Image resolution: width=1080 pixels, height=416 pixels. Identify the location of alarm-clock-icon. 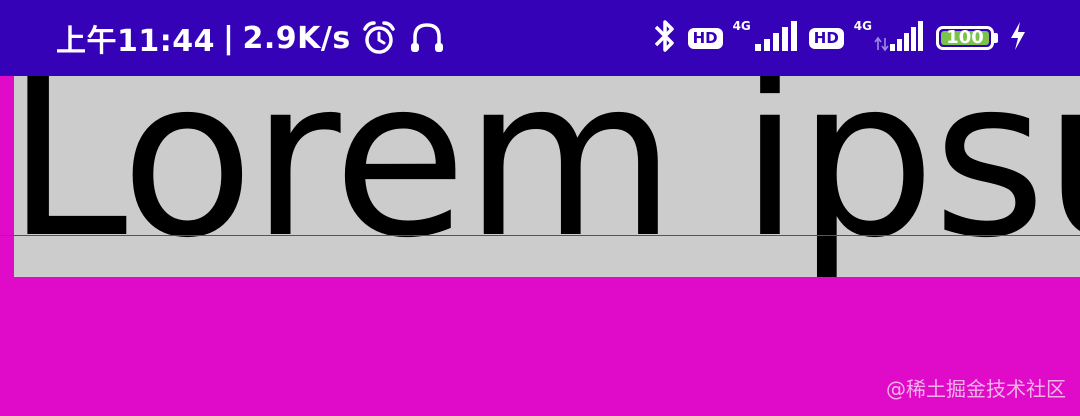
(379, 38).